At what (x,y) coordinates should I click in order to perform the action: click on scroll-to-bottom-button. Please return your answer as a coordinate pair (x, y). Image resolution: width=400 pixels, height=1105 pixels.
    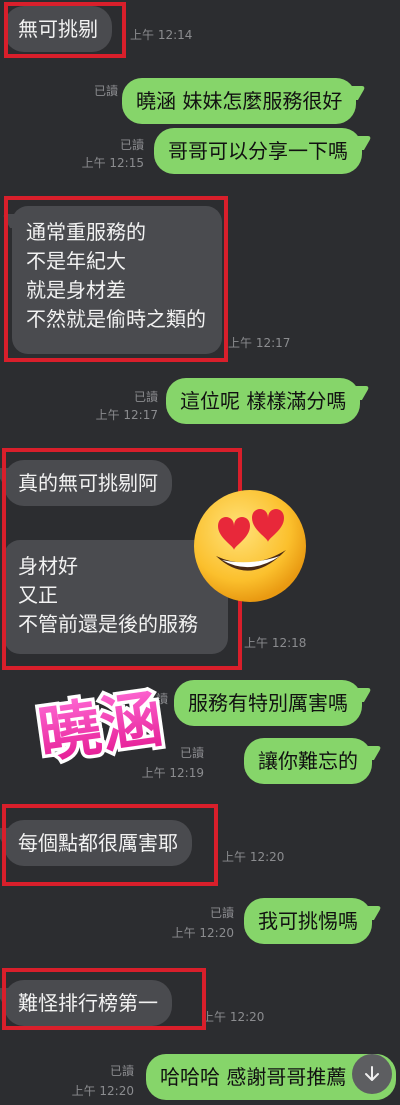
    Looking at the image, I should click on (372, 1074).